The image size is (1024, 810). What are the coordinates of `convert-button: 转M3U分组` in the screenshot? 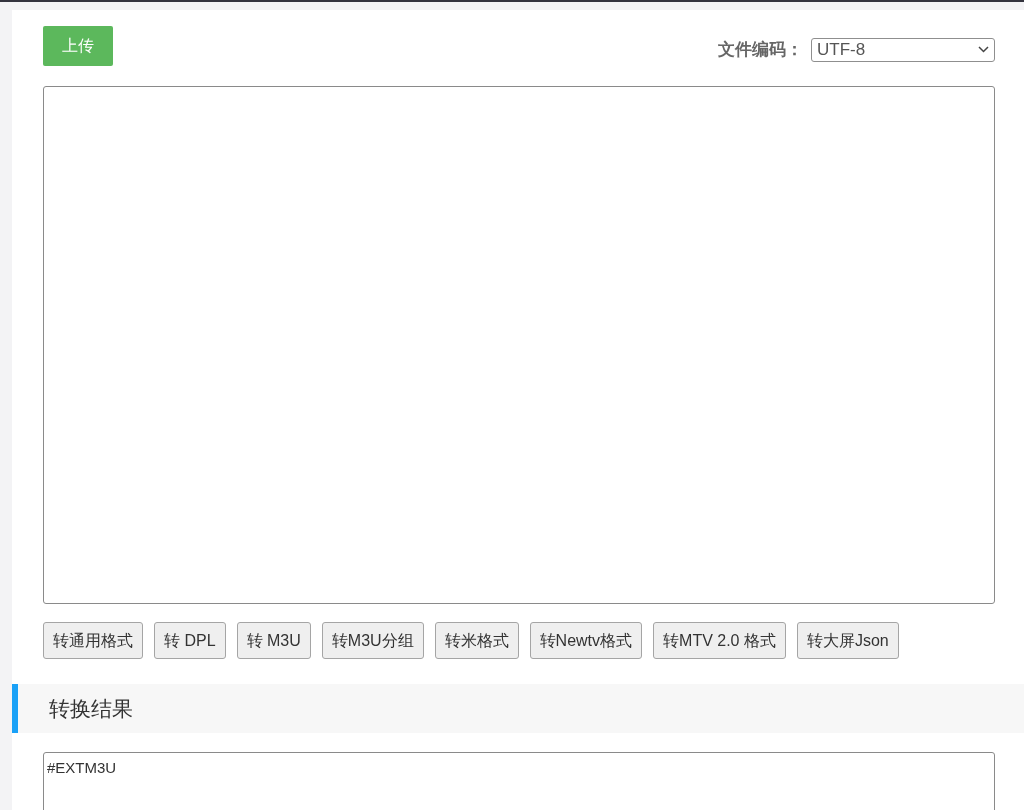 It's located at (372, 640).